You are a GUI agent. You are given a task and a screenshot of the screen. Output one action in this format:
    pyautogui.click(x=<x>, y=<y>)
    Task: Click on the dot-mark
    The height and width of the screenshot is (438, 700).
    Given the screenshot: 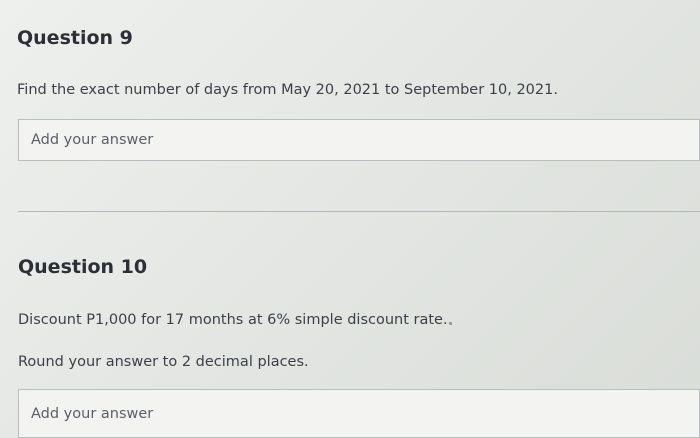 What is the action you would take?
    pyautogui.click(x=450, y=323)
    